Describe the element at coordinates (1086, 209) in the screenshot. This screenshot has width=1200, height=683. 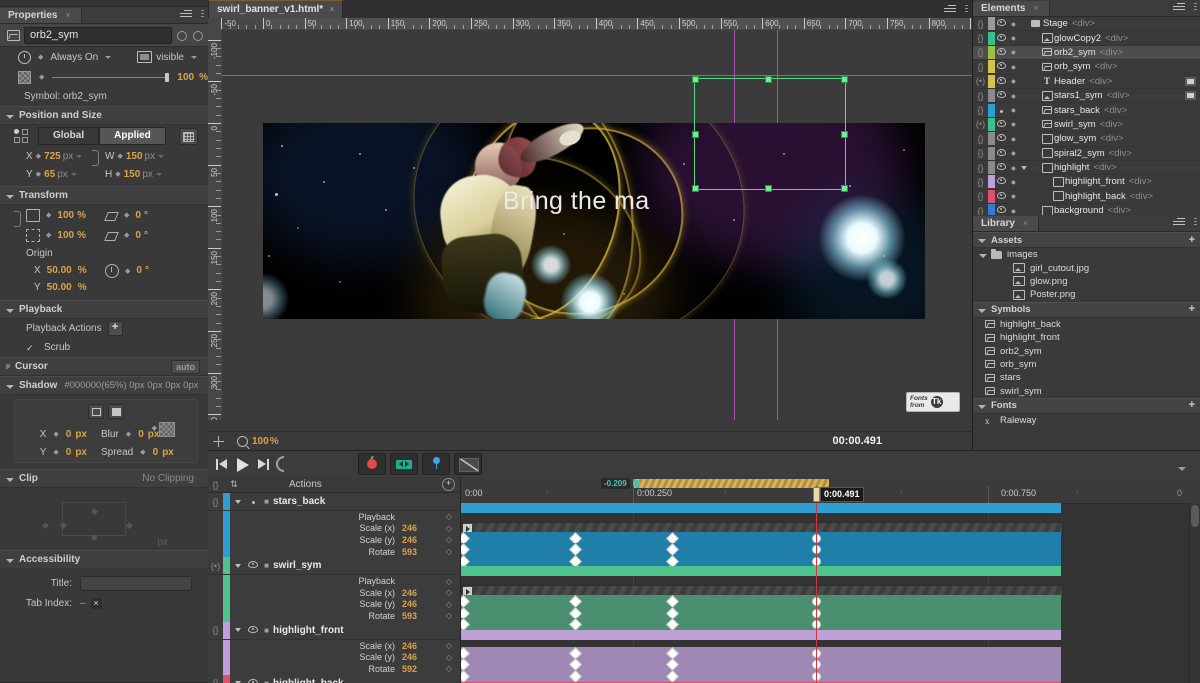
I see `element-row-background: {} ● background <div>` at that location.